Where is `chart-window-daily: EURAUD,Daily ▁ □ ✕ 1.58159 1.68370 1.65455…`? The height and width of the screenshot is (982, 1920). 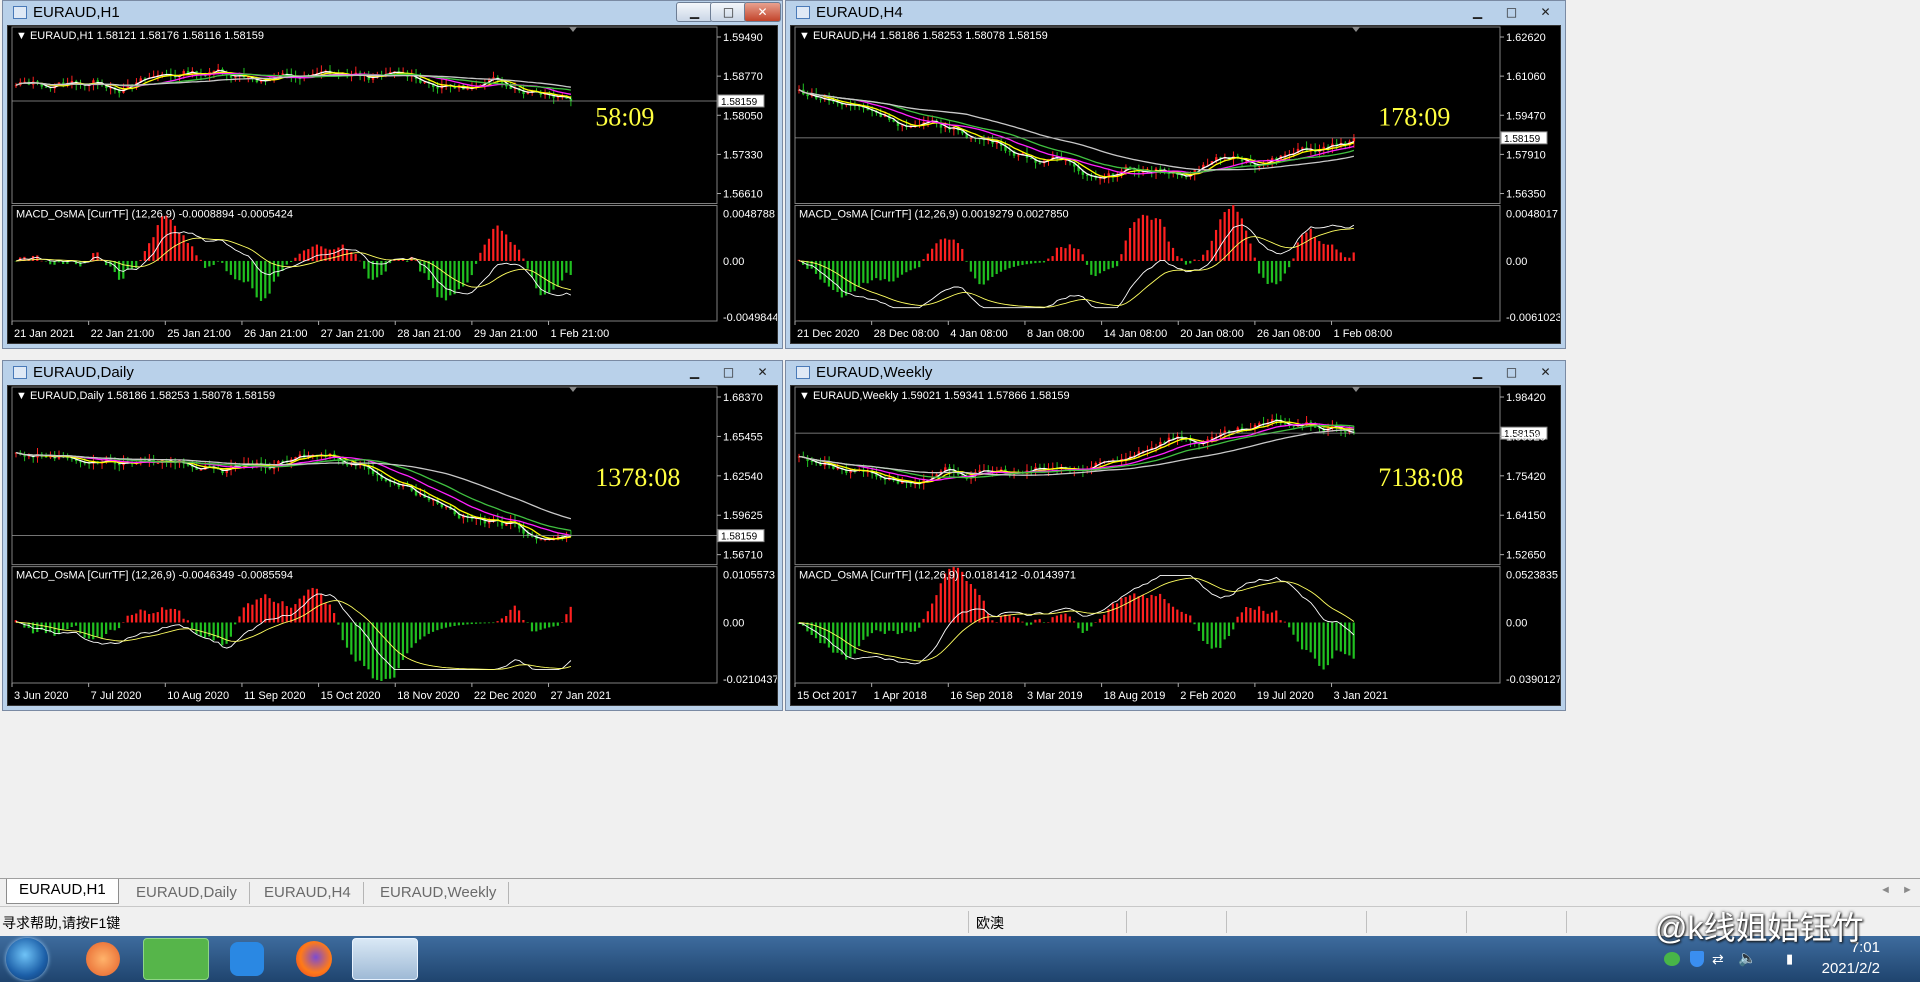
chart-window-daily: EURAUD,Daily ▁ □ ✕ 1.58159 1.68370 1.65455… is located at coordinates (392, 535).